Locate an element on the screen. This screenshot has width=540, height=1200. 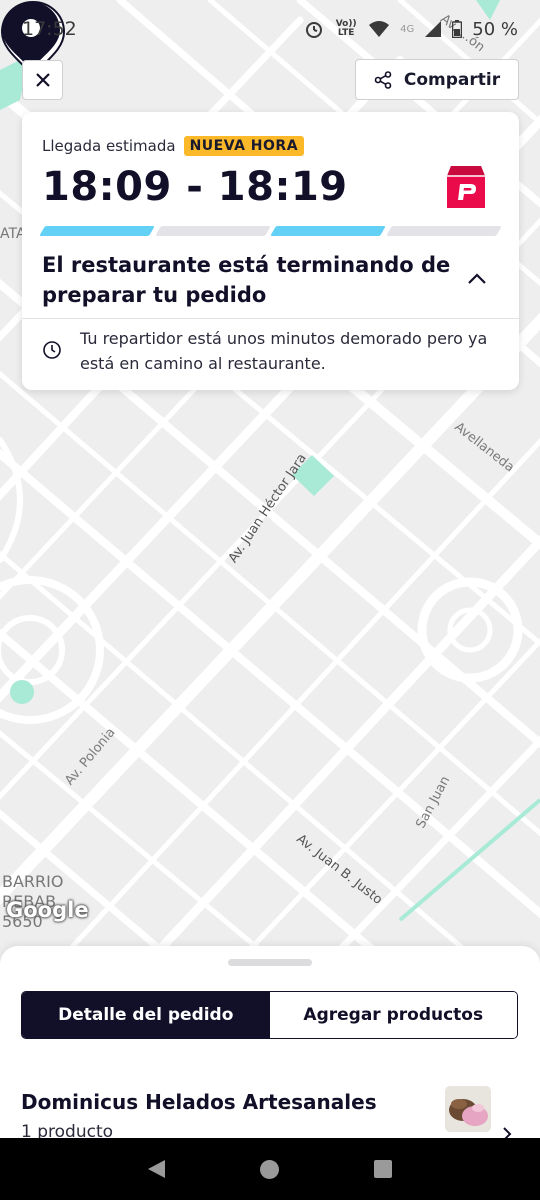
eta-time-range: 18:09 - 18:19 is located at coordinates (195, 187).